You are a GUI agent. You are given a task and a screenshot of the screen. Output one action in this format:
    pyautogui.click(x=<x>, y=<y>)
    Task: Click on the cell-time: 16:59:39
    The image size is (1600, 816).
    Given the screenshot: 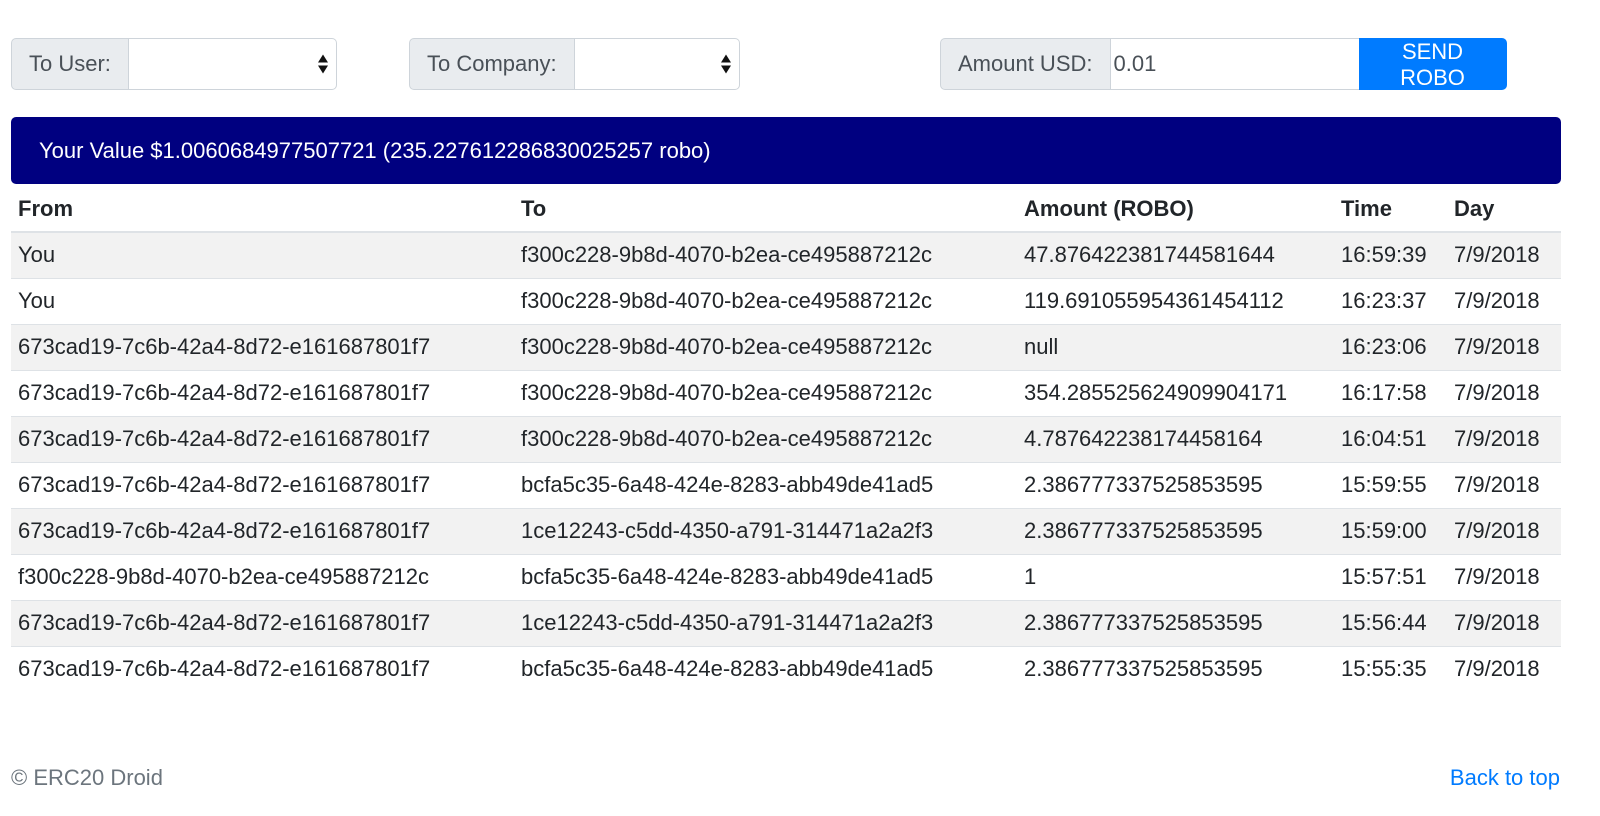 What is the action you would take?
    pyautogui.click(x=1390, y=254)
    